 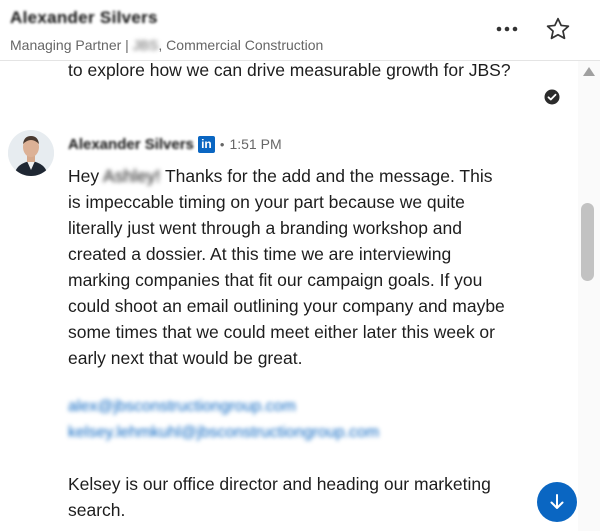 What do you see at coordinates (86, 176) in the screenshot?
I see `message-greeting: Hey` at bounding box center [86, 176].